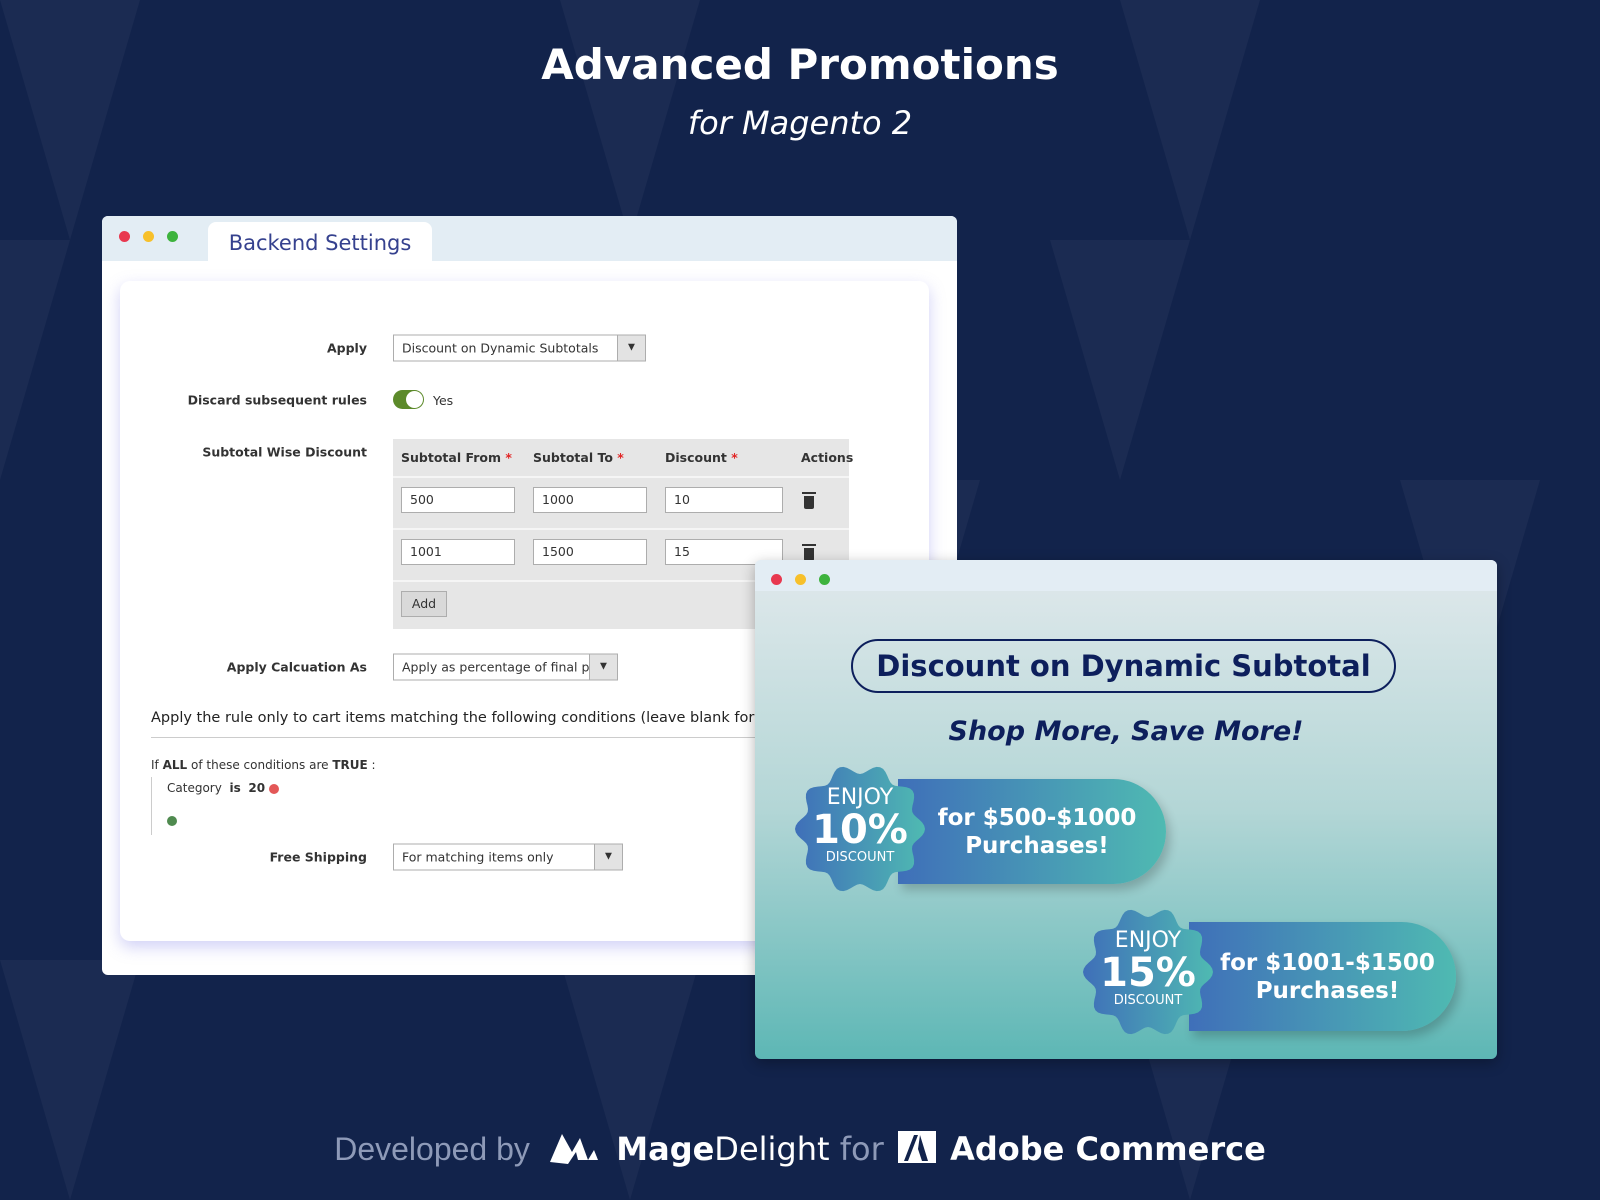  I want to click on discount-badge: ENJOY 15% DISCOUNT, so click(1148, 972).